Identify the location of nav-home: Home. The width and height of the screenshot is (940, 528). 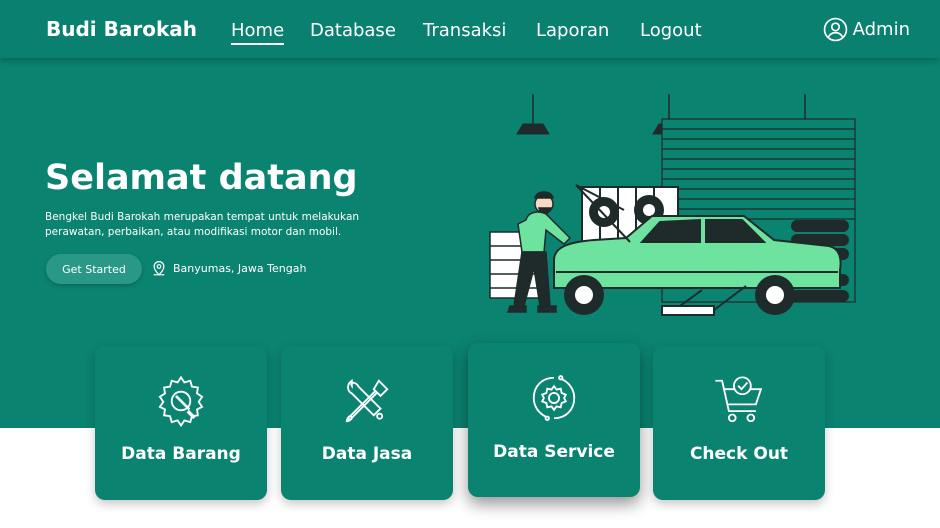
(258, 32).